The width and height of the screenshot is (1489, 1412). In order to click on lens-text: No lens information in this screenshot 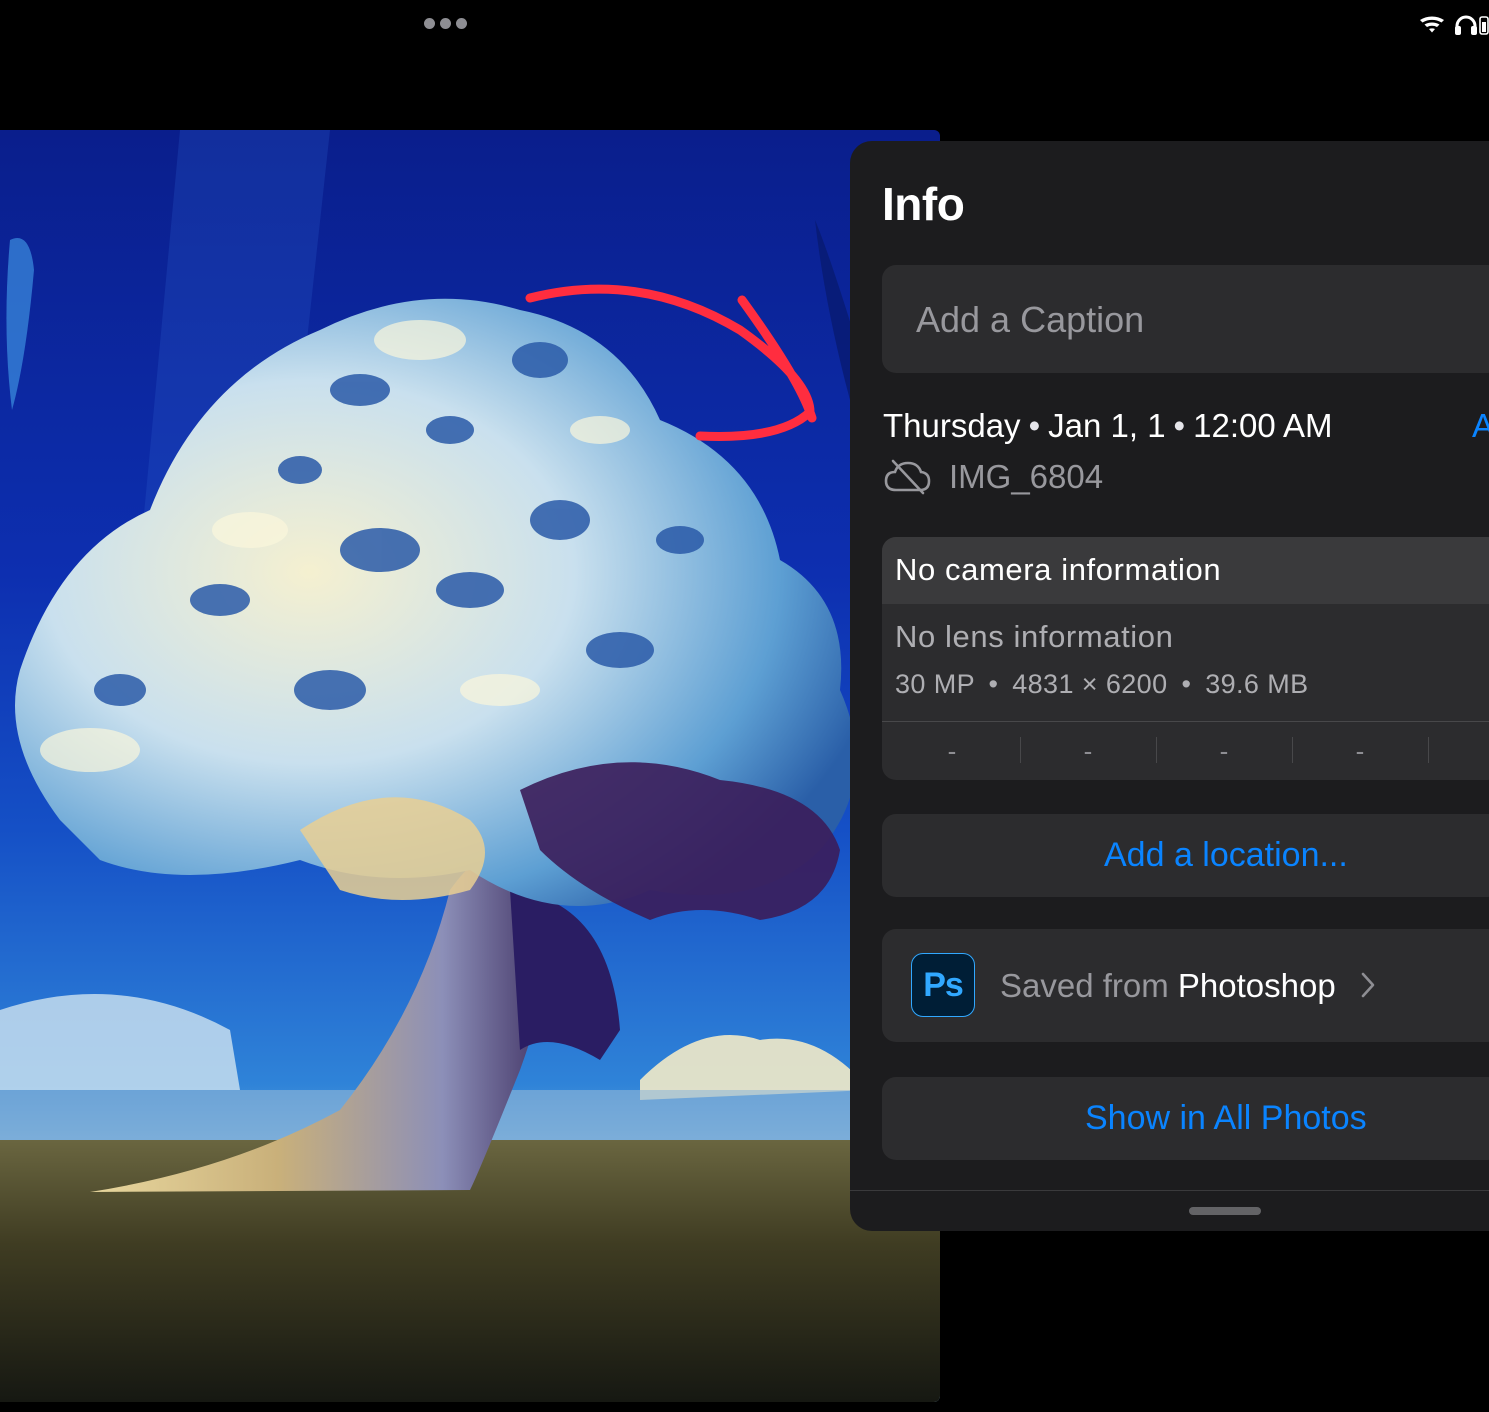, I will do `click(1034, 636)`.